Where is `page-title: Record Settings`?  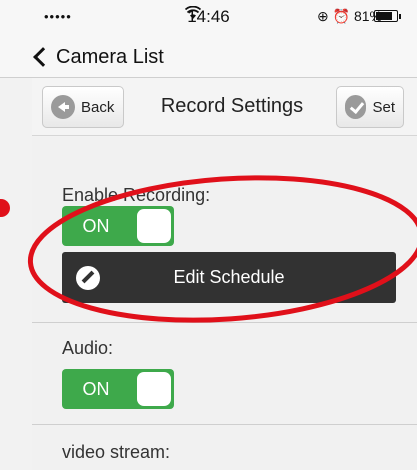 page-title: Record Settings is located at coordinates (232, 106).